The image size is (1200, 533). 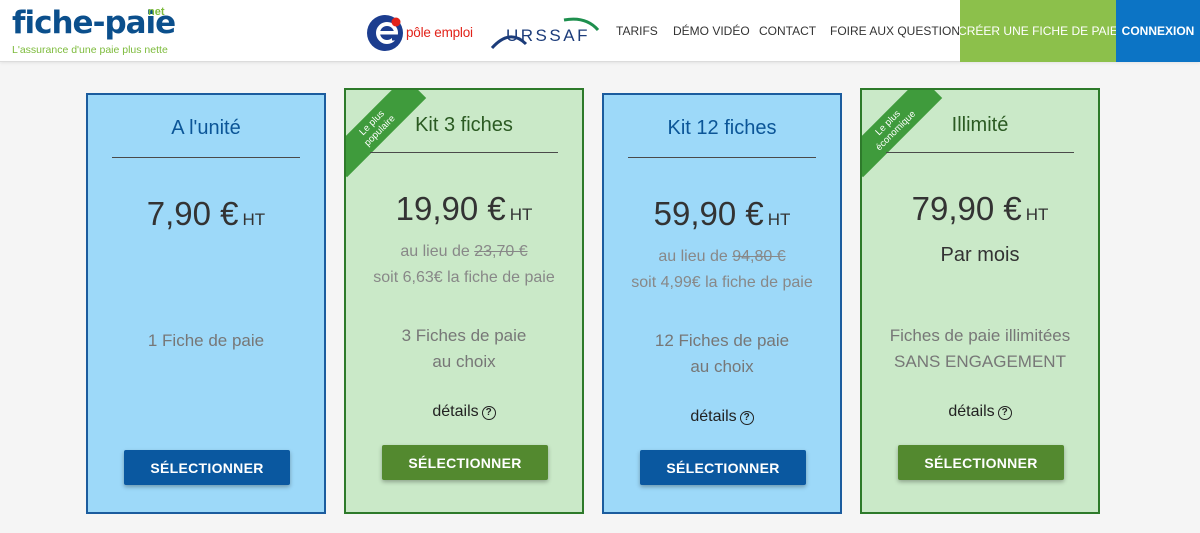 What do you see at coordinates (1158, 31) in the screenshot?
I see `login-button: CONNEXION` at bounding box center [1158, 31].